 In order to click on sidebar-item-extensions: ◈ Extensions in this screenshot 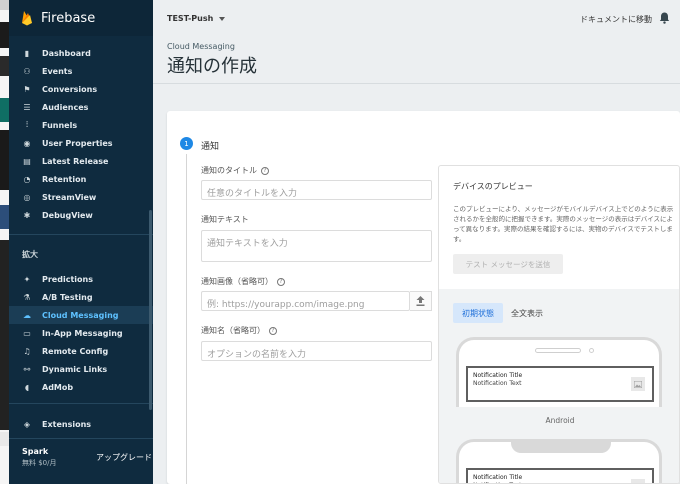, I will do `click(81, 424)`.